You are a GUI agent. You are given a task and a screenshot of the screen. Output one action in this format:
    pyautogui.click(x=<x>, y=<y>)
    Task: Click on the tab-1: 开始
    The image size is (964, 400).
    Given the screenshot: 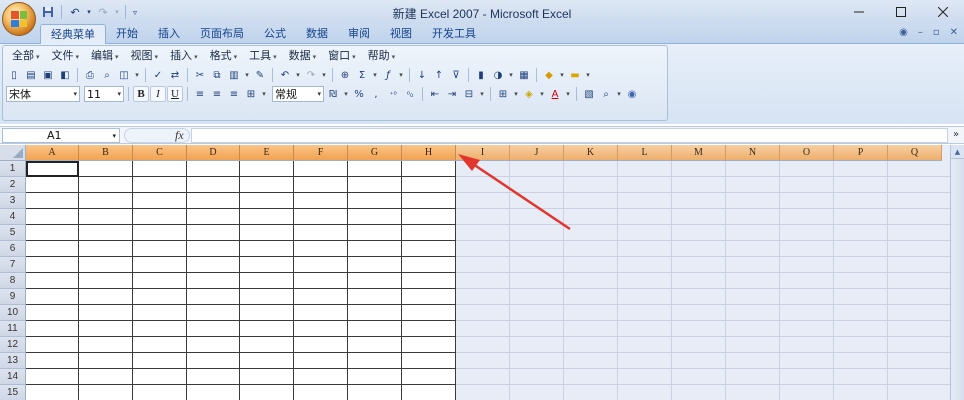 What is the action you would take?
    pyautogui.click(x=127, y=34)
    